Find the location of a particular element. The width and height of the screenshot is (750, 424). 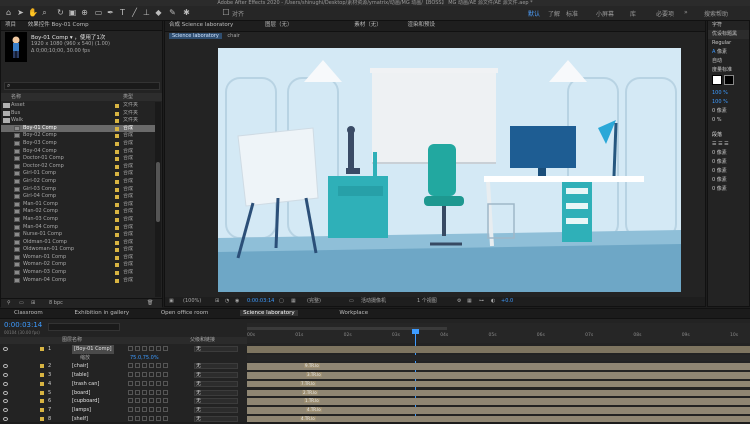

workspace-essentials: 必要项 is located at coordinates (665, 13).